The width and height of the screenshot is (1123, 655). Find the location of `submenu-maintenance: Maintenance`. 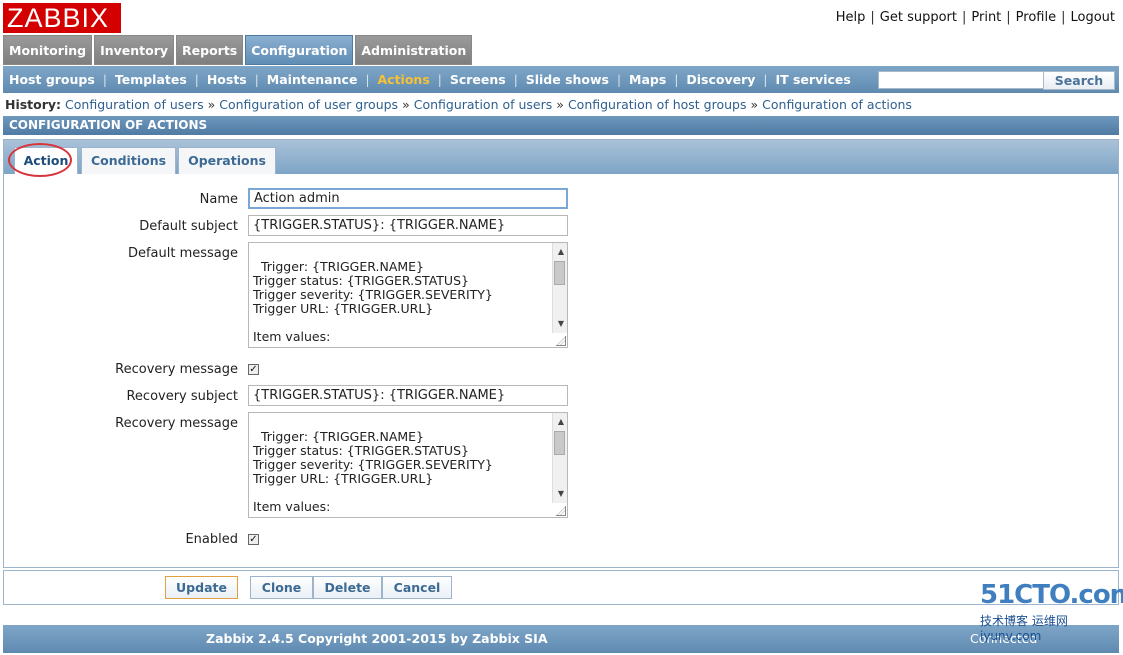

submenu-maintenance: Maintenance is located at coordinates (312, 79).